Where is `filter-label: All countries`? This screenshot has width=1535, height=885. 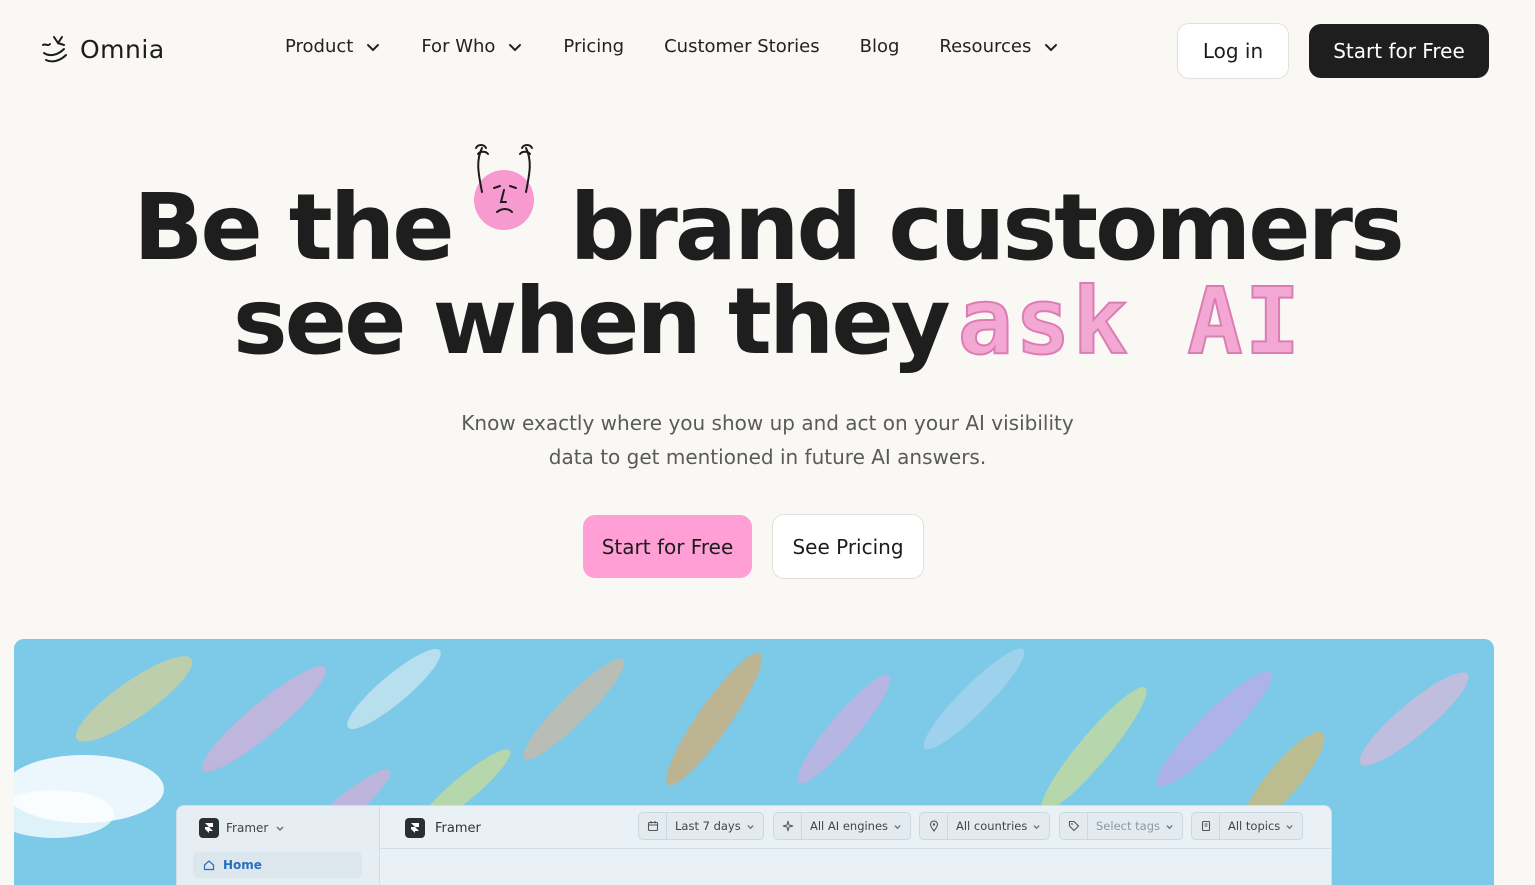 filter-label: All countries is located at coordinates (992, 826).